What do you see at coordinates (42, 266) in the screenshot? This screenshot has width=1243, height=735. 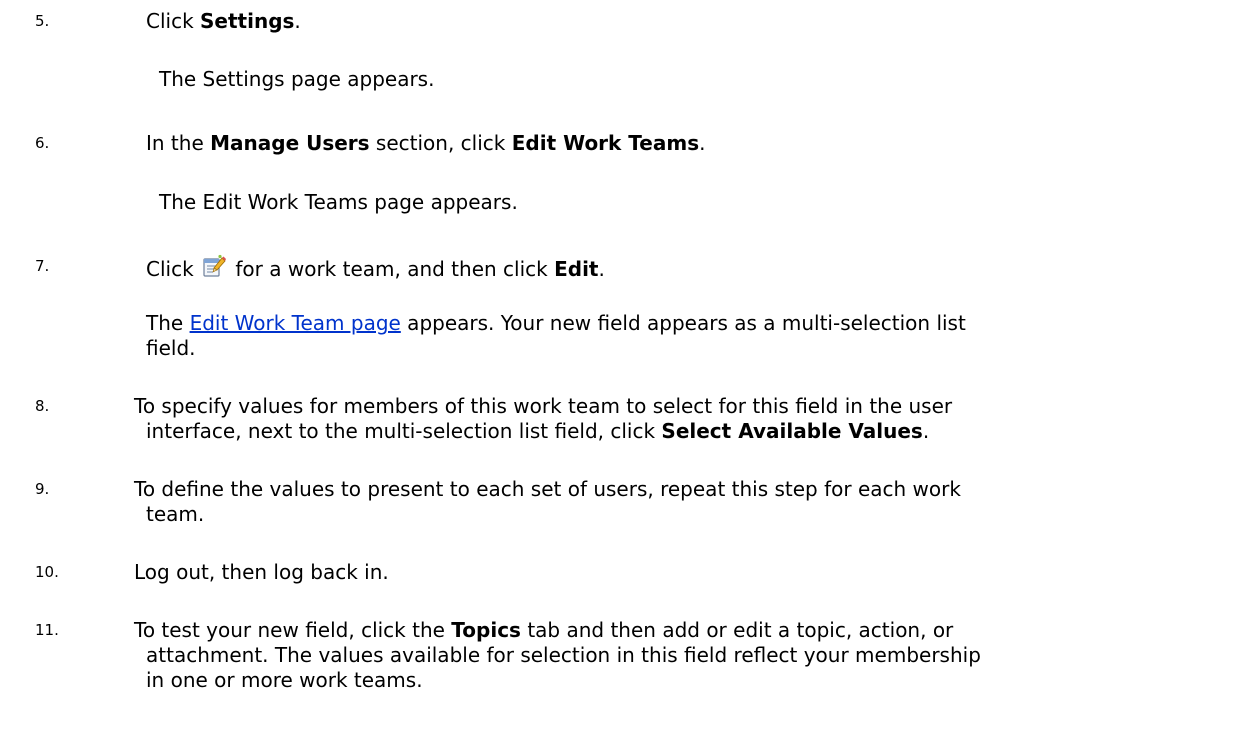 I see `step-number: 7.` at bounding box center [42, 266].